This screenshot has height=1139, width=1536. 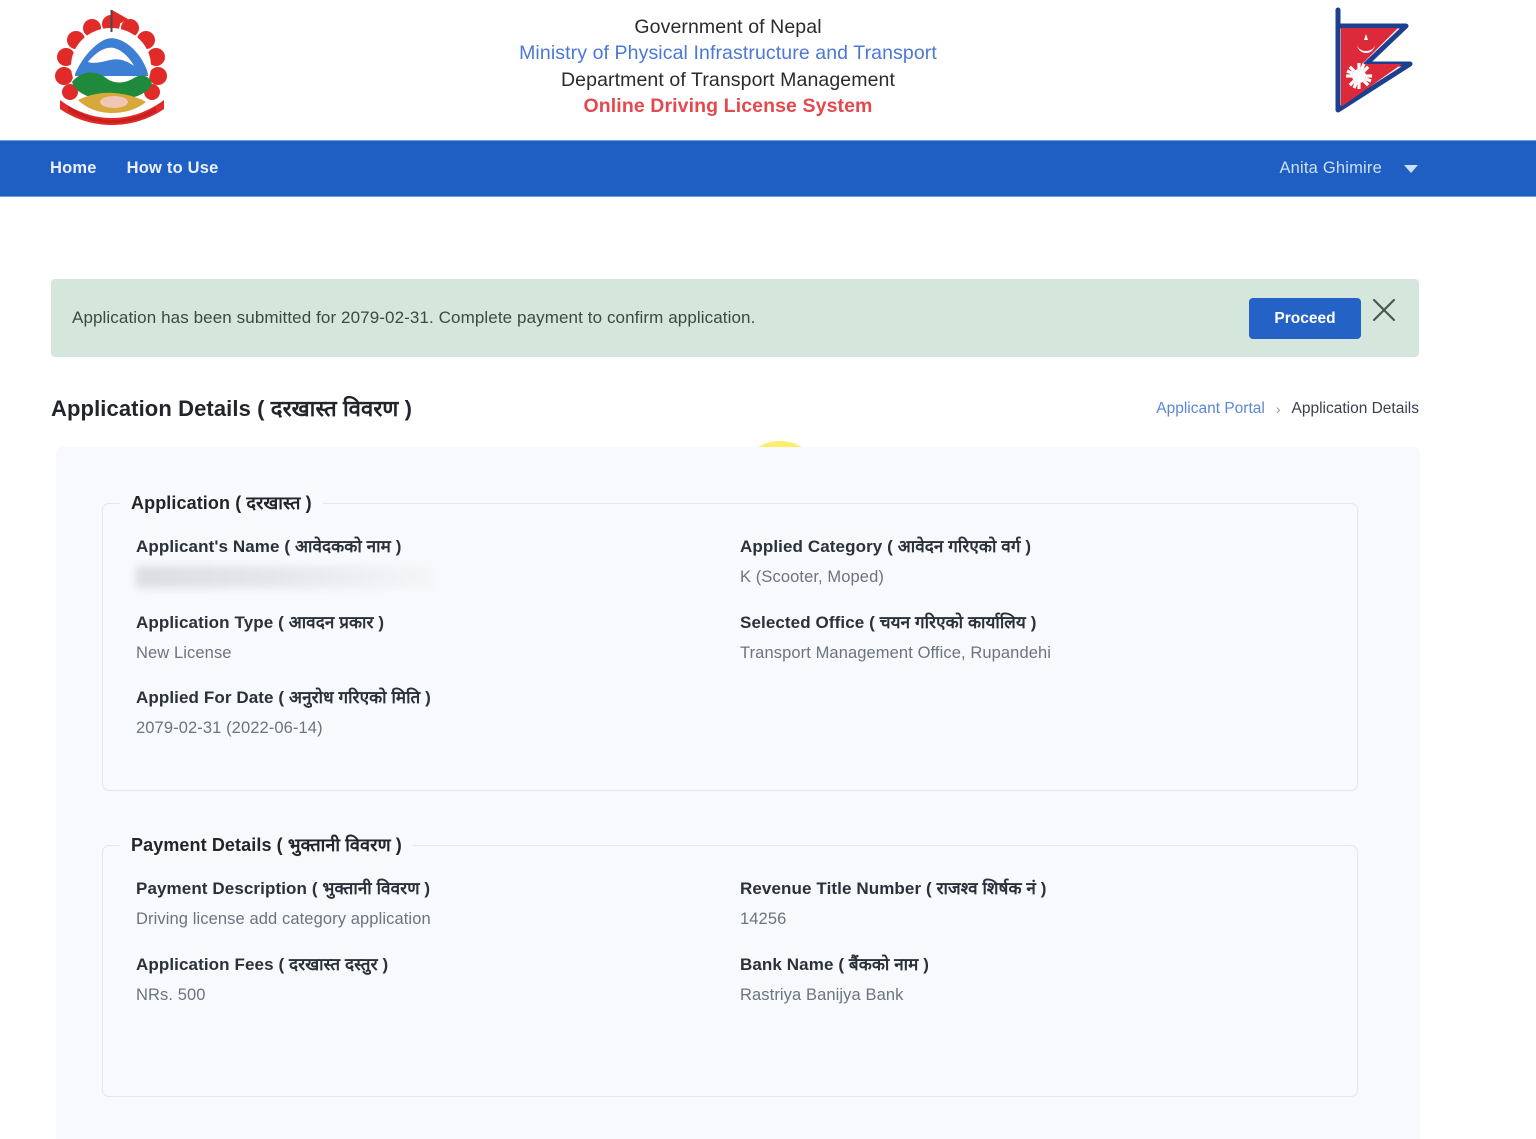 I want to click on alert-proceed-button: Proceed, so click(x=1305, y=318).